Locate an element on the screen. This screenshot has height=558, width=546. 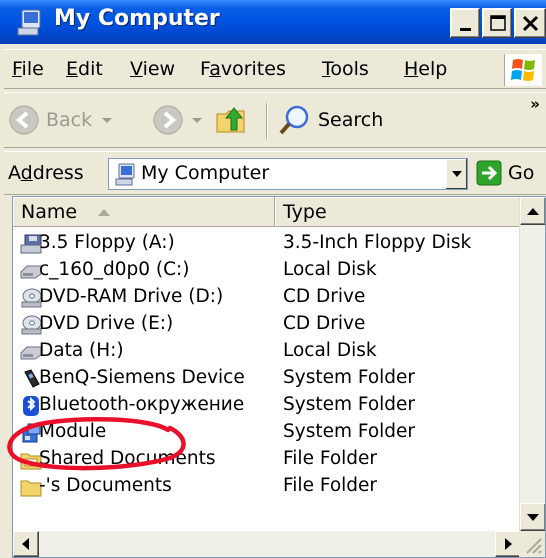
forward-button is located at coordinates (179, 120).